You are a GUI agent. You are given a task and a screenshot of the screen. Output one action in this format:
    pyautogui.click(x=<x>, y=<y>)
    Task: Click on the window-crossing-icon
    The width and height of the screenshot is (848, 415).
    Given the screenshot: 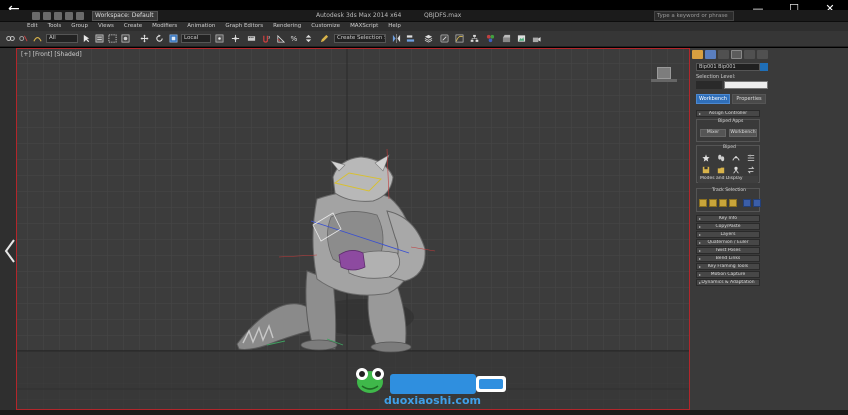 What is the action you would take?
    pyautogui.click(x=125, y=38)
    